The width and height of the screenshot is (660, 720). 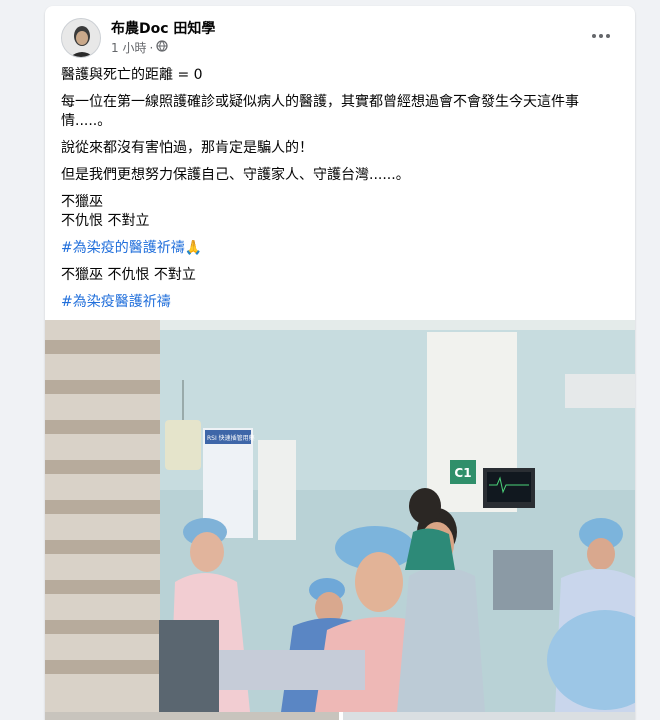 What do you see at coordinates (163, 28) in the screenshot?
I see `author-name: 布農Doc 田知學` at bounding box center [163, 28].